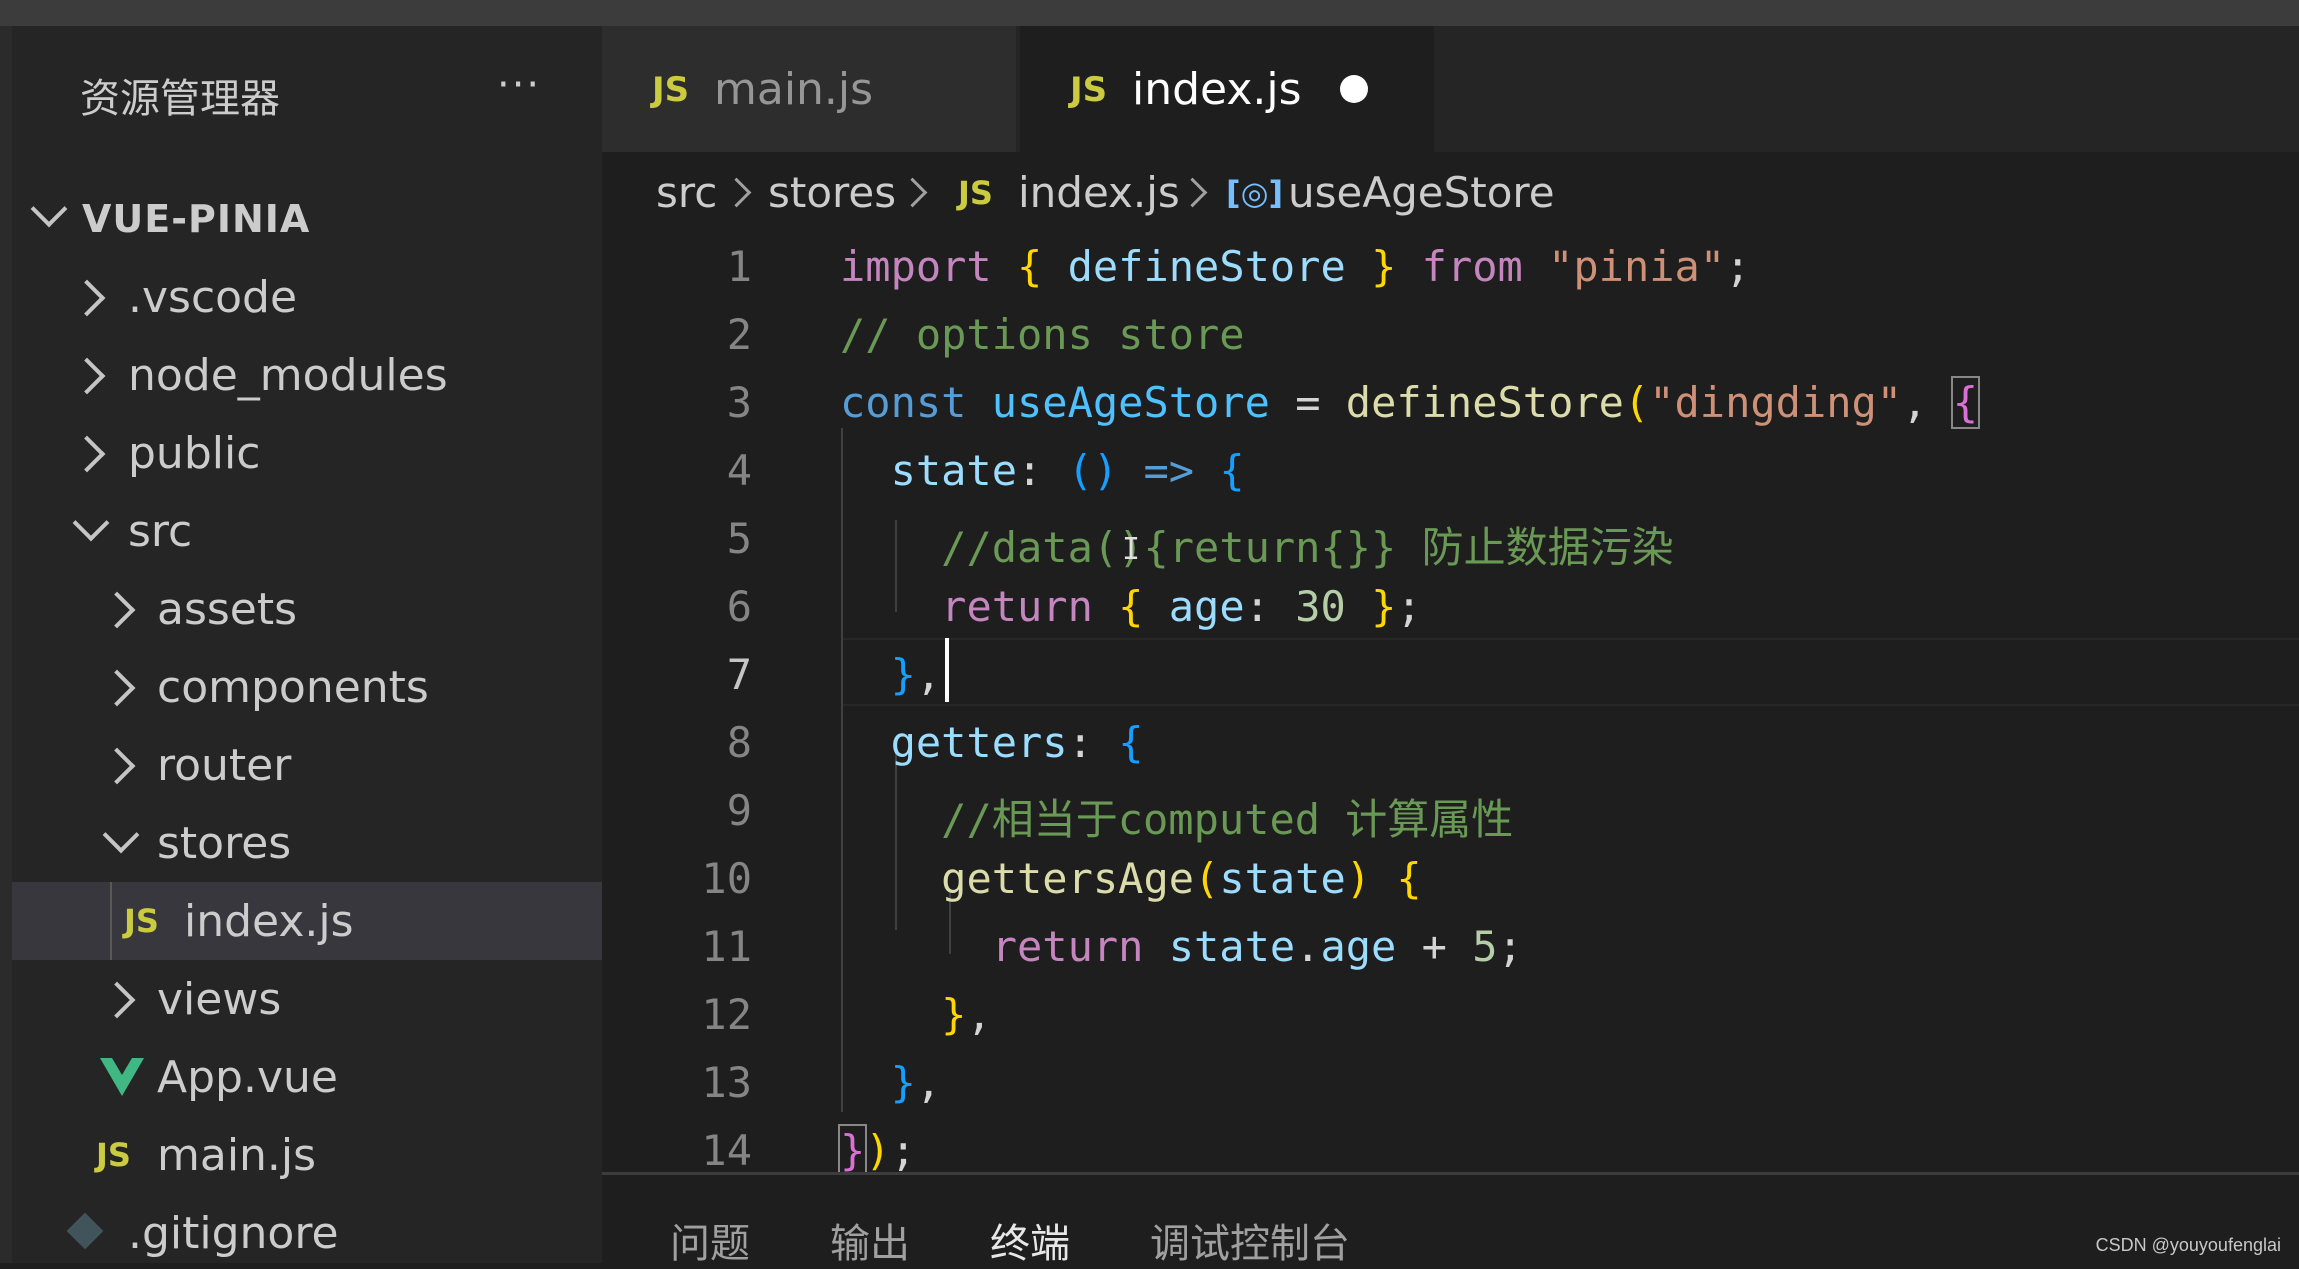 This screenshot has height=1269, width=2299. Describe the element at coordinates (1099, 192) in the screenshot. I see `breadcrumb-file: index.js` at that location.